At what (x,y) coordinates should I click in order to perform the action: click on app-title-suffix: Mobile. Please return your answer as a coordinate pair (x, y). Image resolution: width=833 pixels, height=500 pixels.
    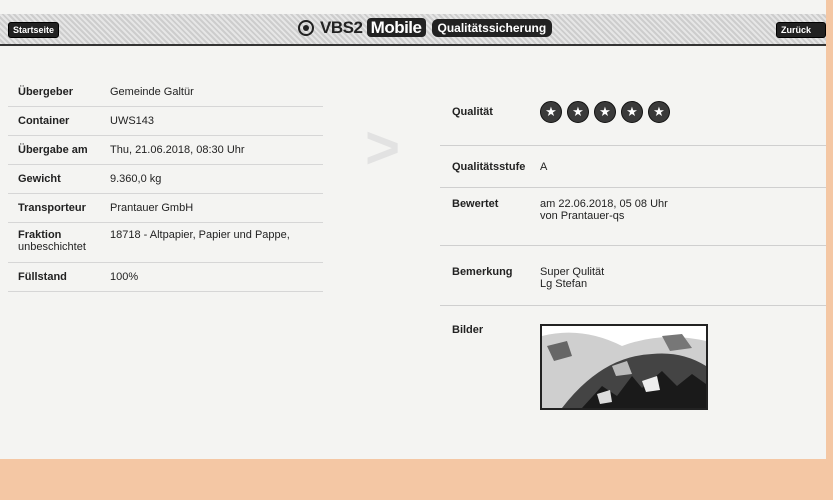
    Looking at the image, I should click on (396, 27).